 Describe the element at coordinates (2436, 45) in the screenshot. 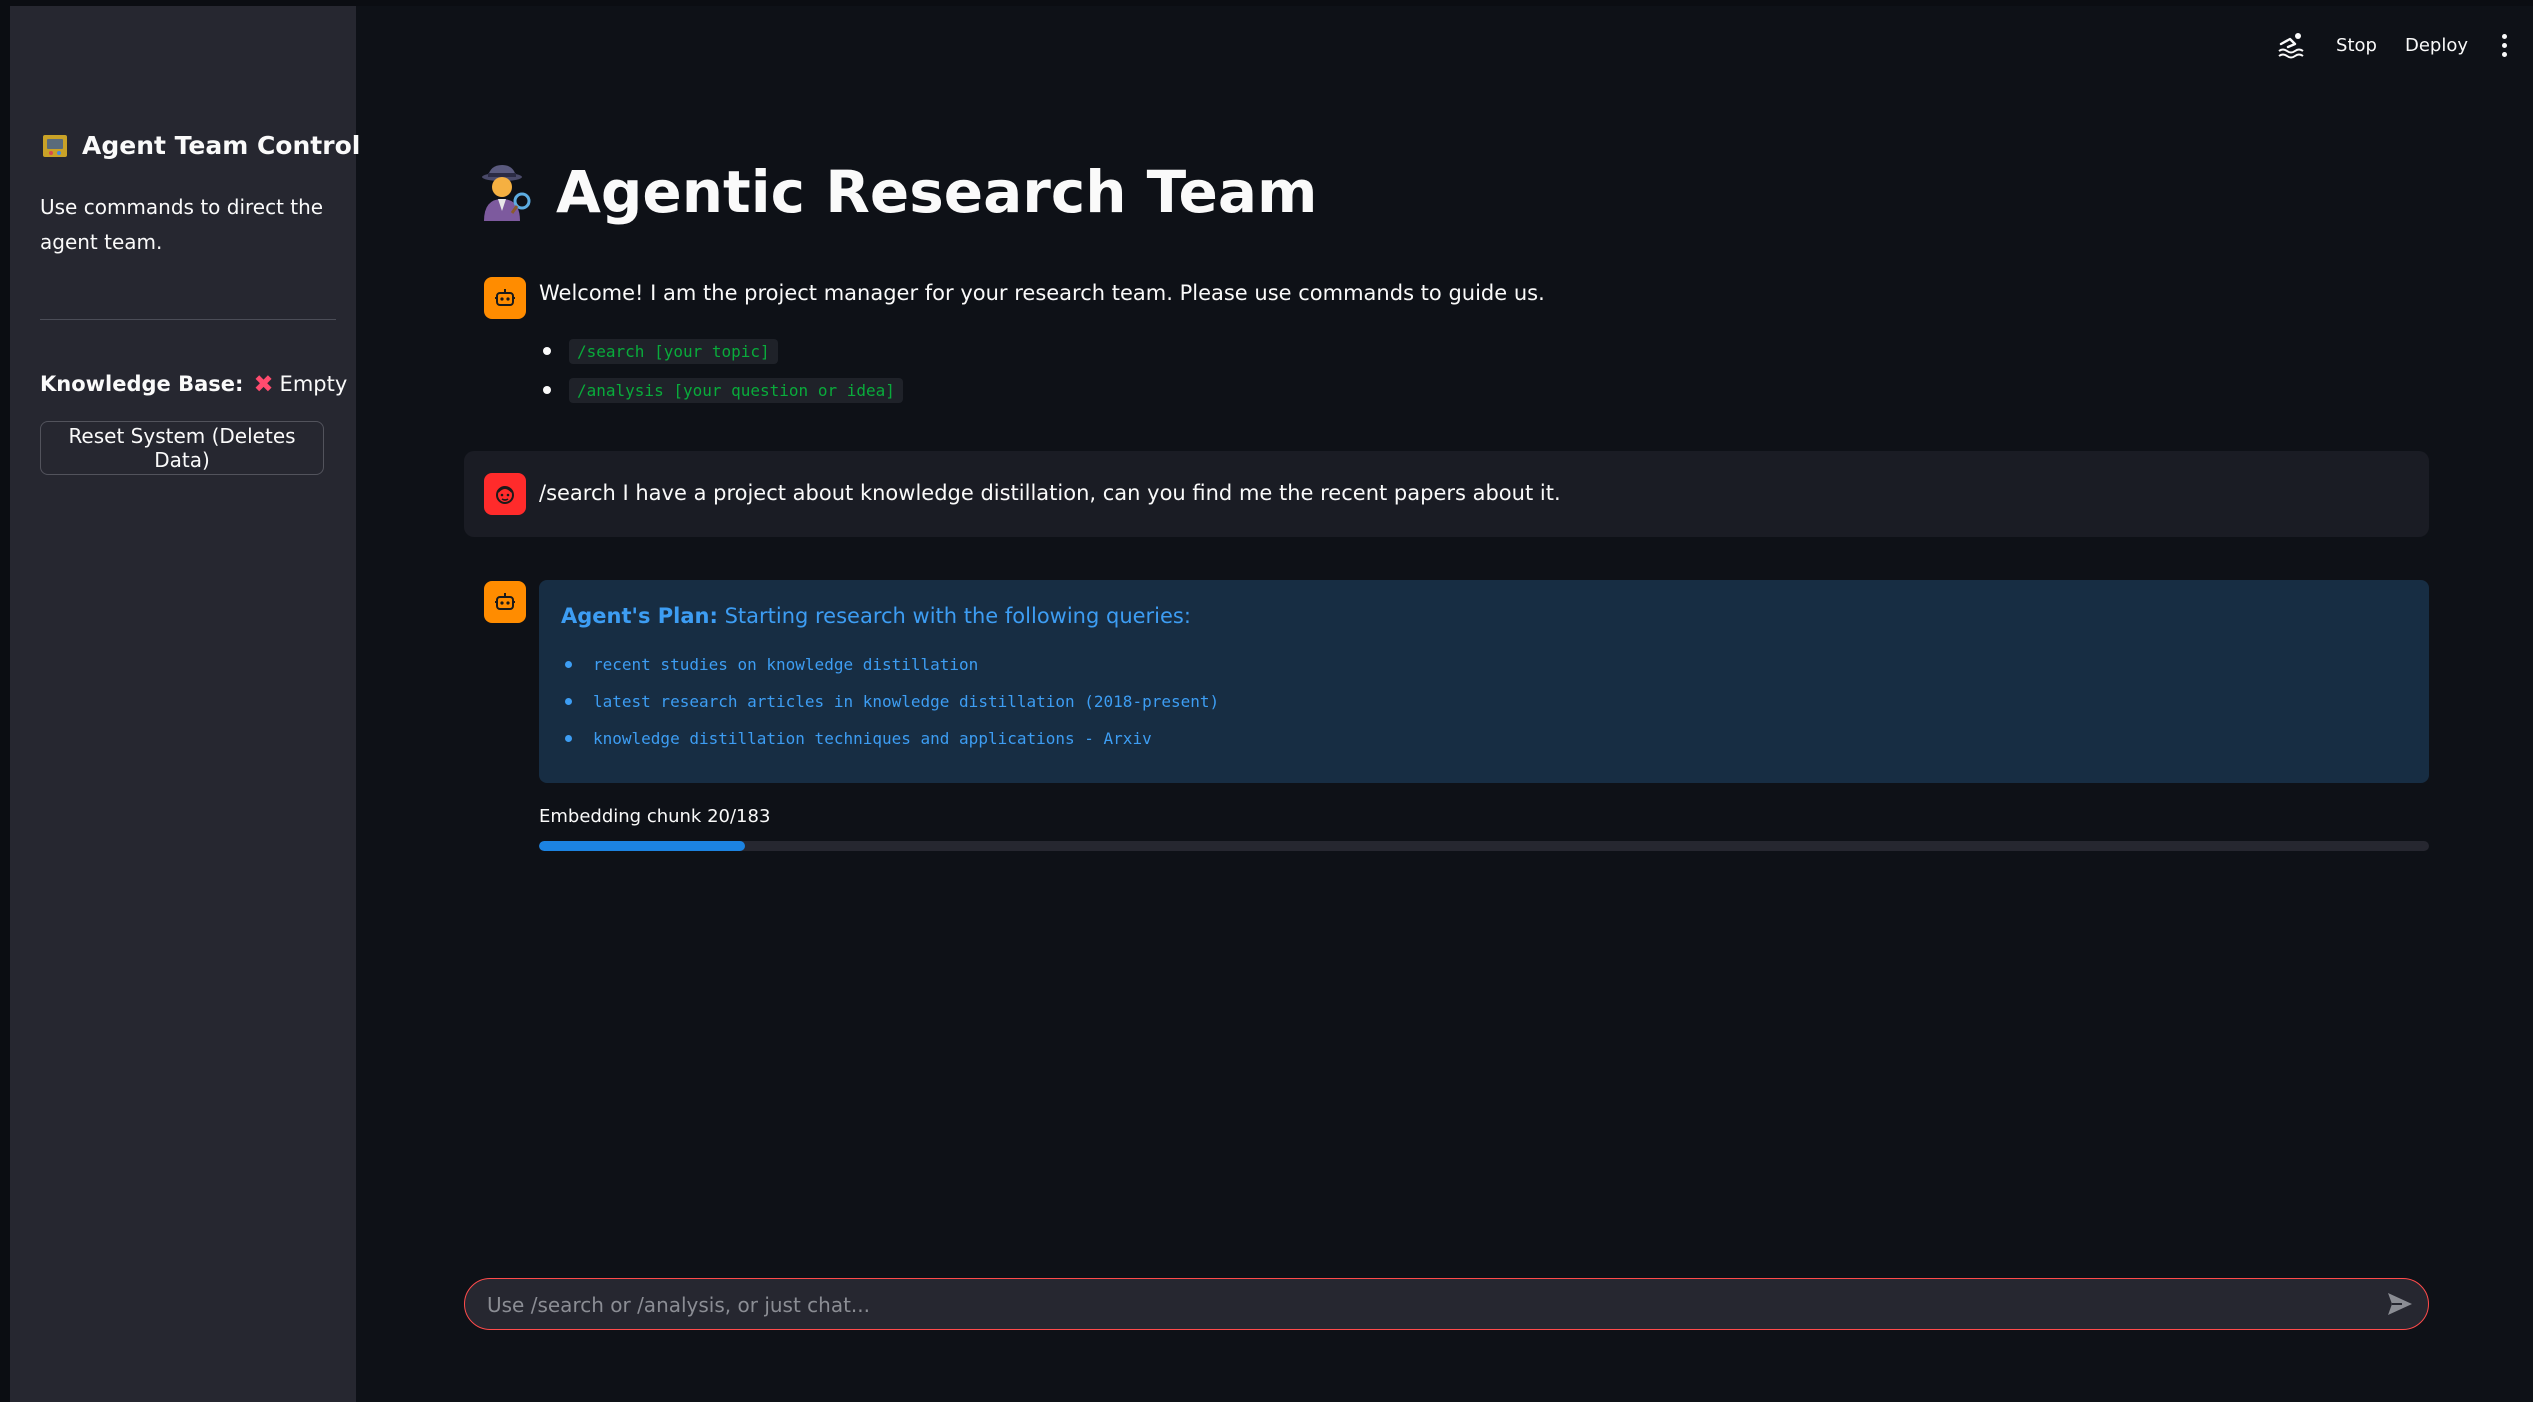

I see `deploy-button: Deploy` at that location.